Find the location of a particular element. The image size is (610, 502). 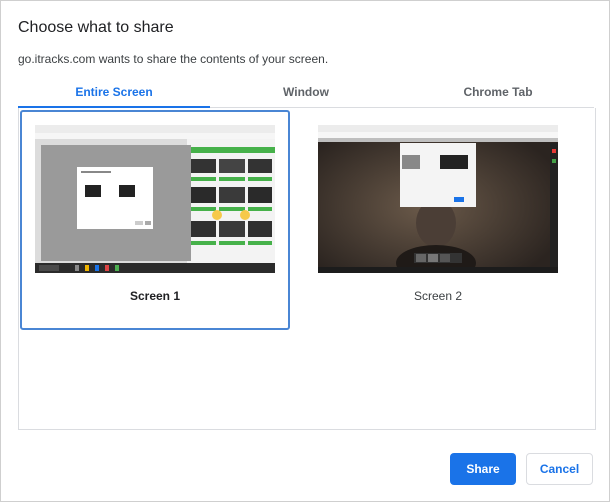

tab-entire-screen: Entire Screen is located at coordinates (114, 94).